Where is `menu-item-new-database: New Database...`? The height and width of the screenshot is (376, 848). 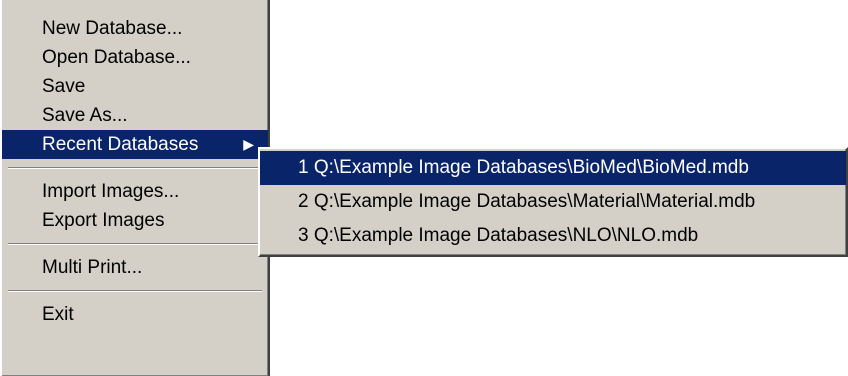 menu-item-new-database: New Database... is located at coordinates (135, 28).